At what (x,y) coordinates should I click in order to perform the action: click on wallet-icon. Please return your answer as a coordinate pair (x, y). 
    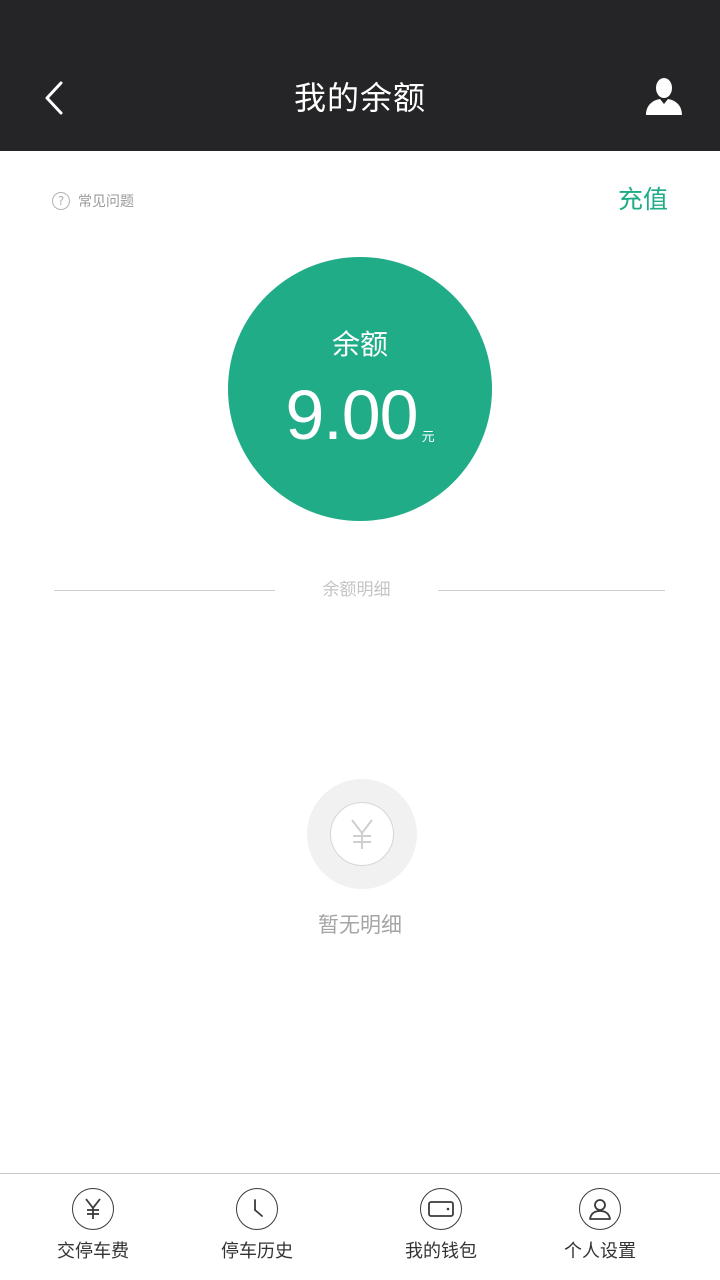
    Looking at the image, I should click on (441, 1209).